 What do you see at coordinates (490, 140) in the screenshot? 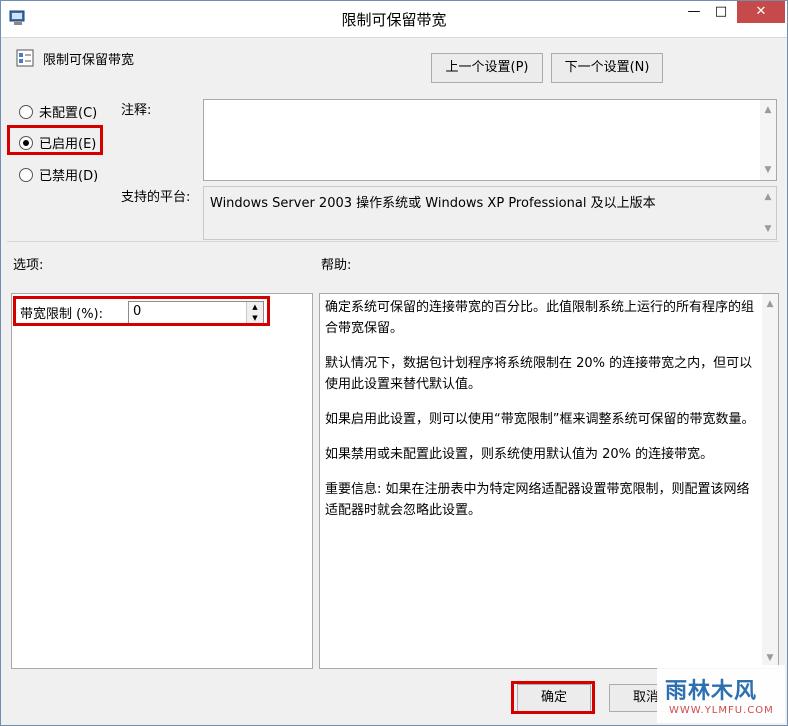
I see `comment-textarea: ▲ ▼` at bounding box center [490, 140].